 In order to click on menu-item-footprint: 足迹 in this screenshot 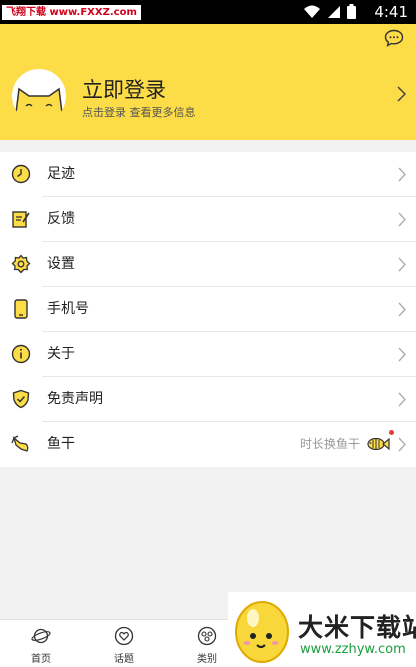, I will do `click(208, 174)`.